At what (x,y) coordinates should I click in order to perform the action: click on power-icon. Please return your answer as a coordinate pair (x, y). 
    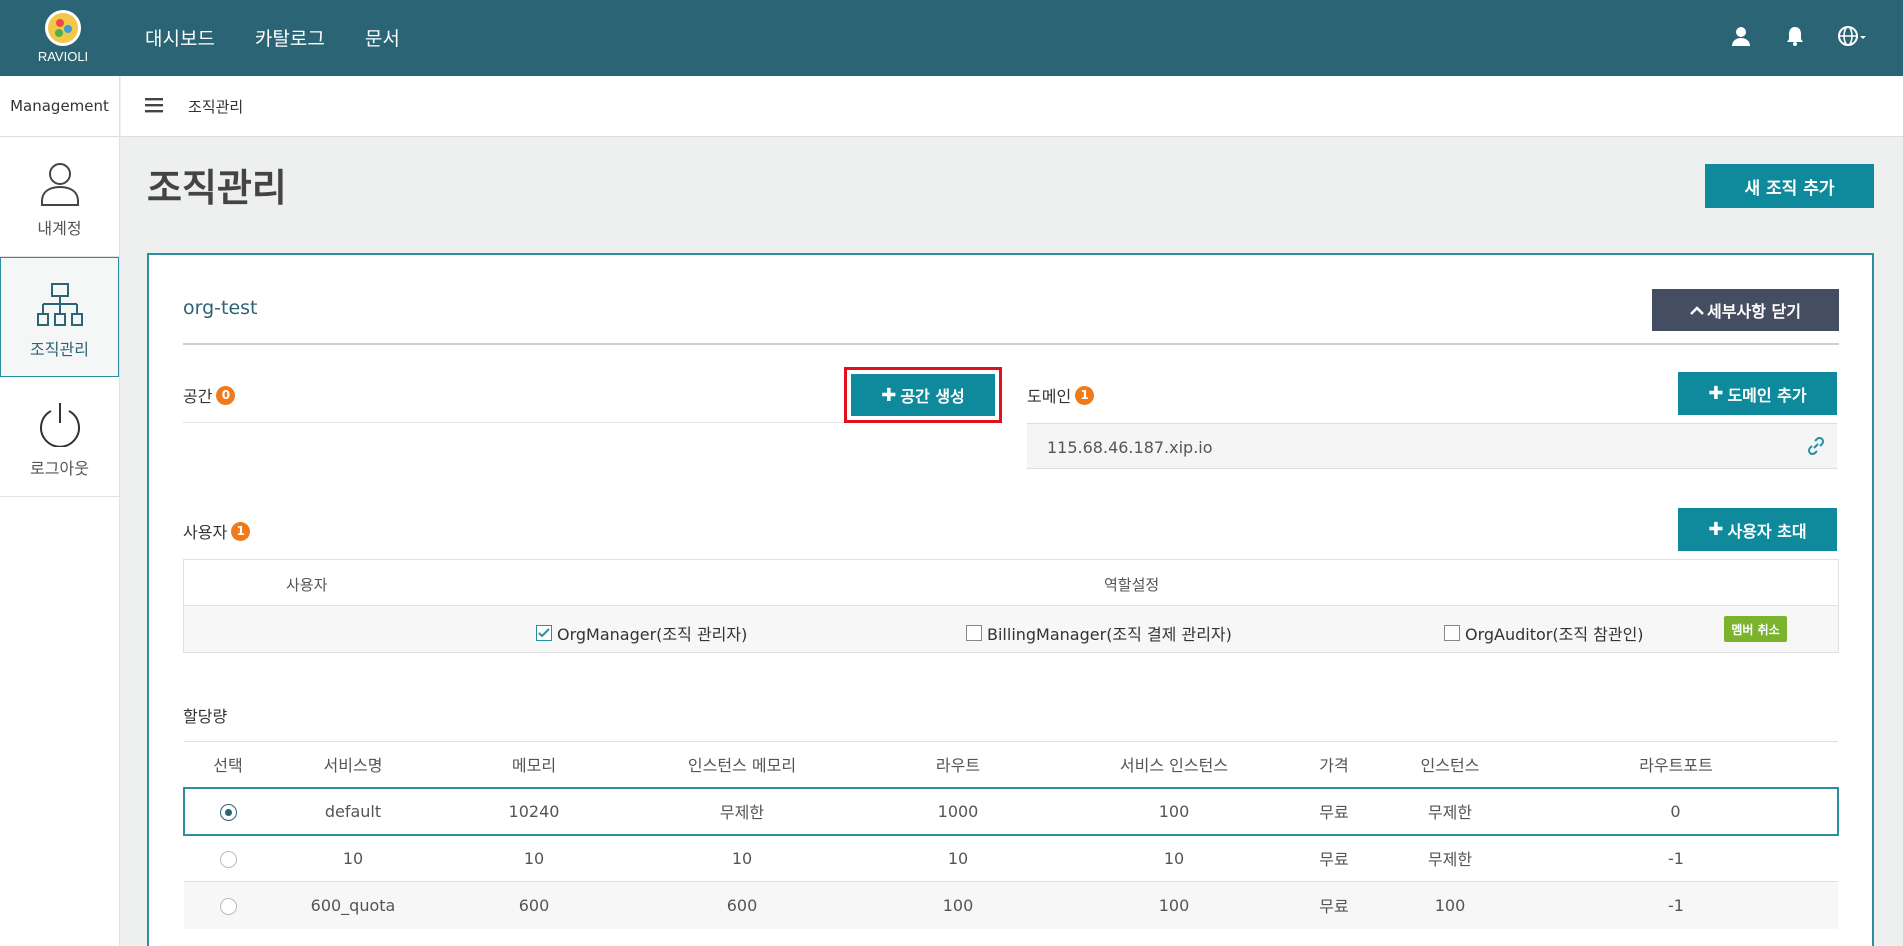
    Looking at the image, I should click on (59, 425).